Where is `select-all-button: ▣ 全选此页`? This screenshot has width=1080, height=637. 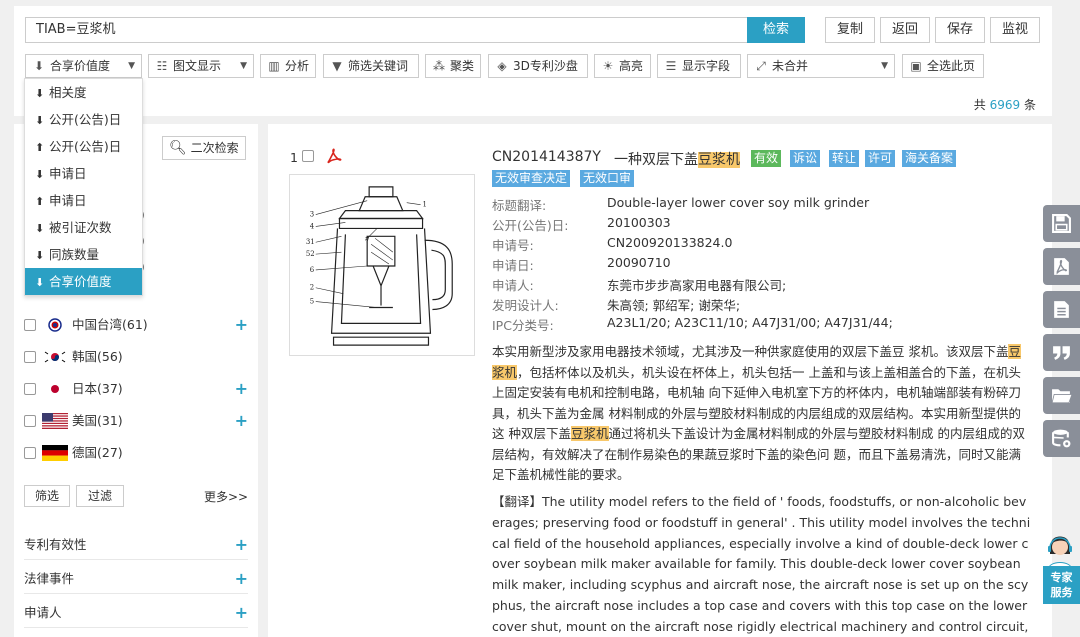
select-all-button: ▣ 全选此页 is located at coordinates (943, 66).